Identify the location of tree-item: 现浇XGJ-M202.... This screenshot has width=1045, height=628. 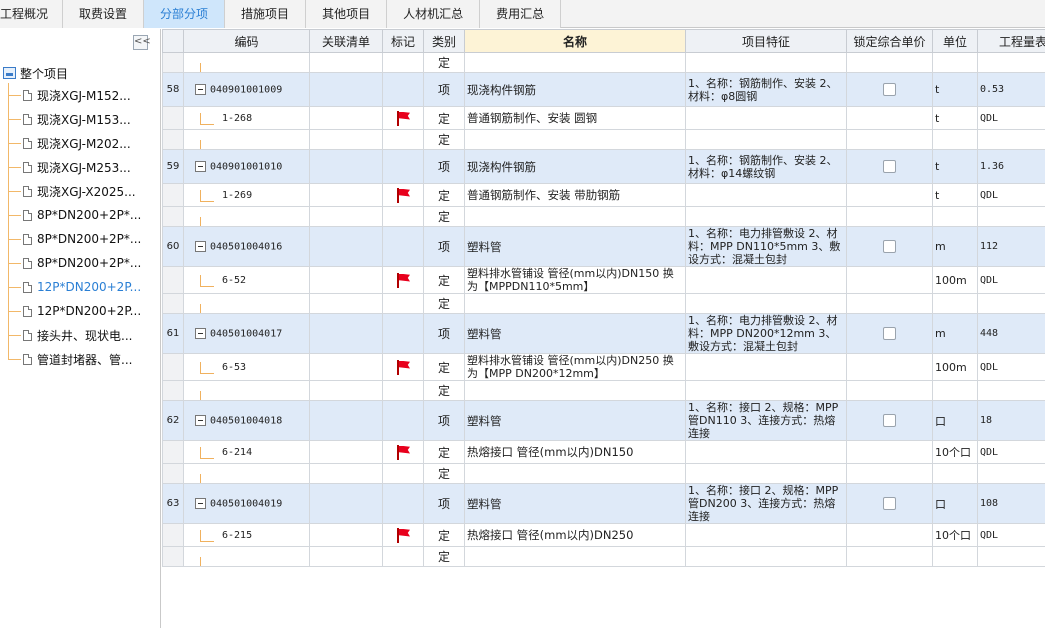
(69, 143).